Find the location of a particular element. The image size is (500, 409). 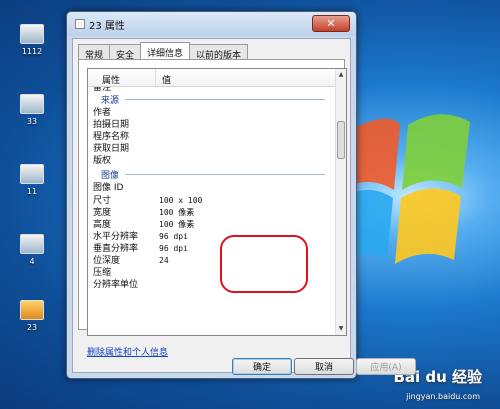

scrollbar-thumb is located at coordinates (341, 140).